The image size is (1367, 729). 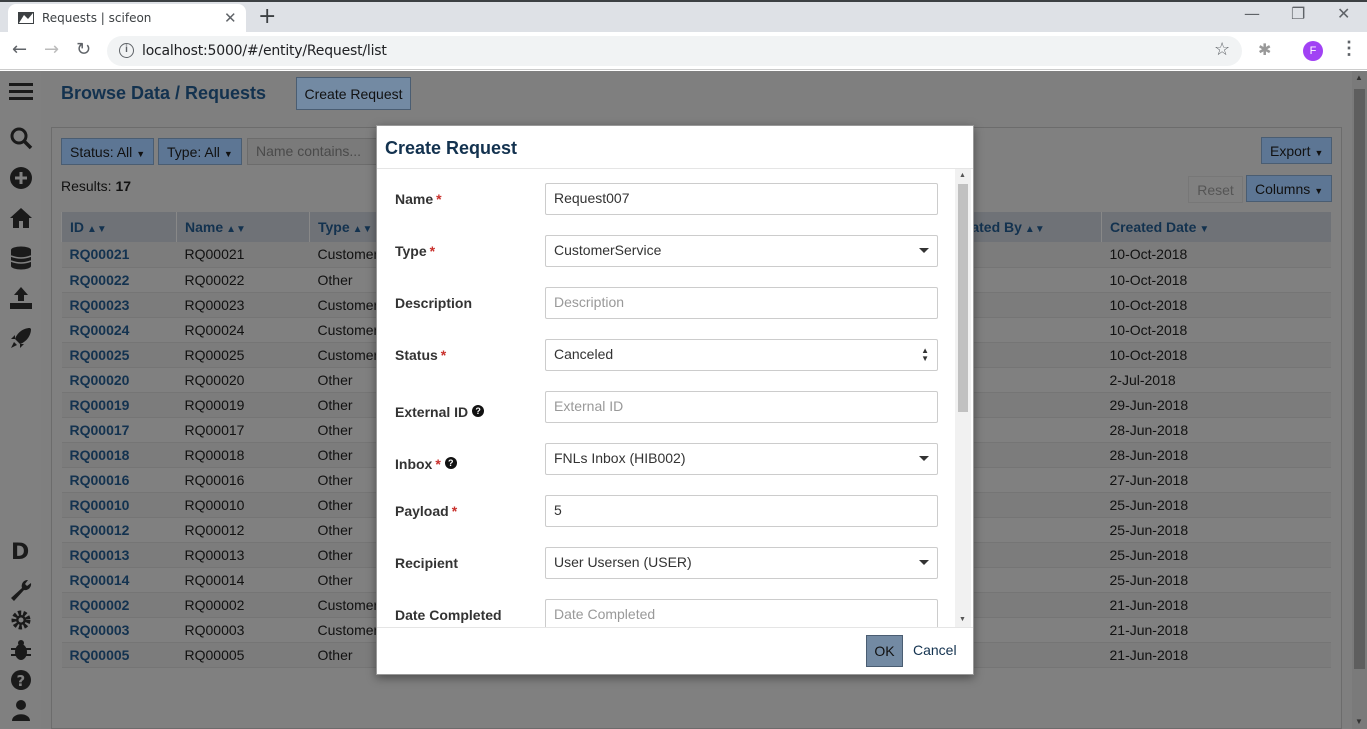 I want to click on cell-id: RQ00005, so click(x=119, y=655).